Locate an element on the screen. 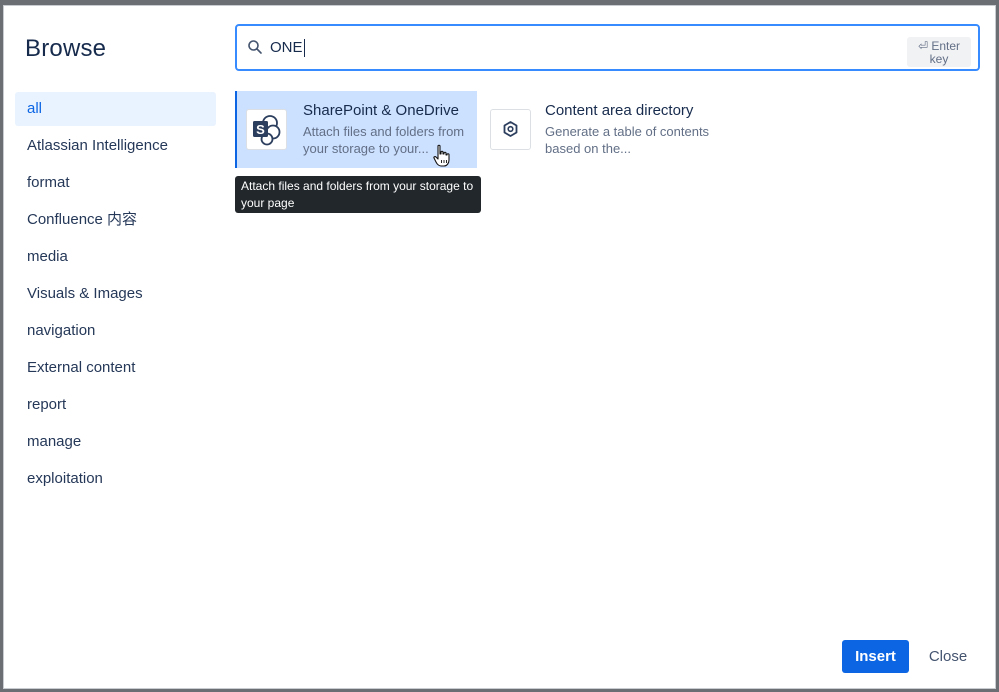 The height and width of the screenshot is (692, 999). sidebar-item-report: report is located at coordinates (115, 405).